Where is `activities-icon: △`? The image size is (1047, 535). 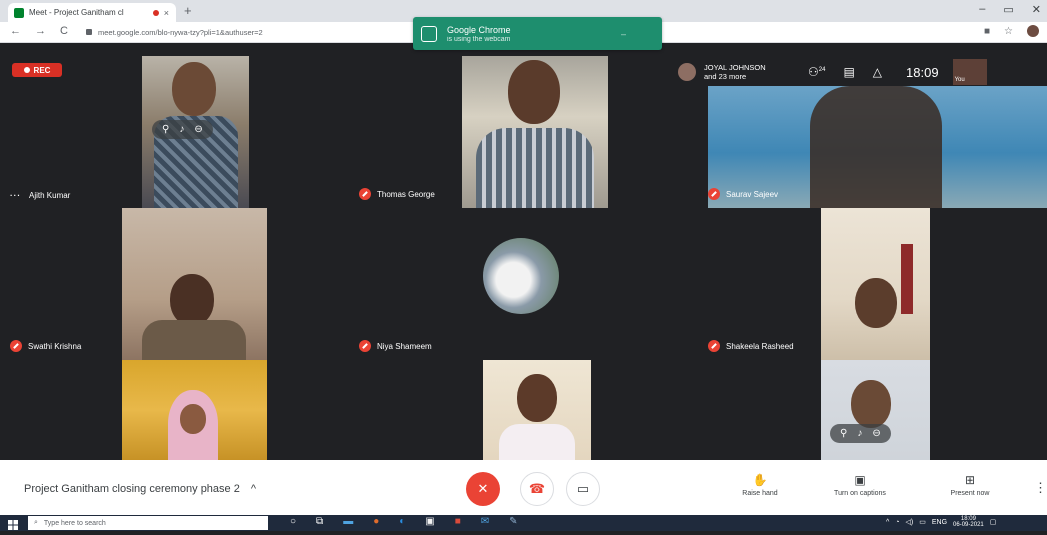
activities-icon: △ is located at coordinates (877, 72).